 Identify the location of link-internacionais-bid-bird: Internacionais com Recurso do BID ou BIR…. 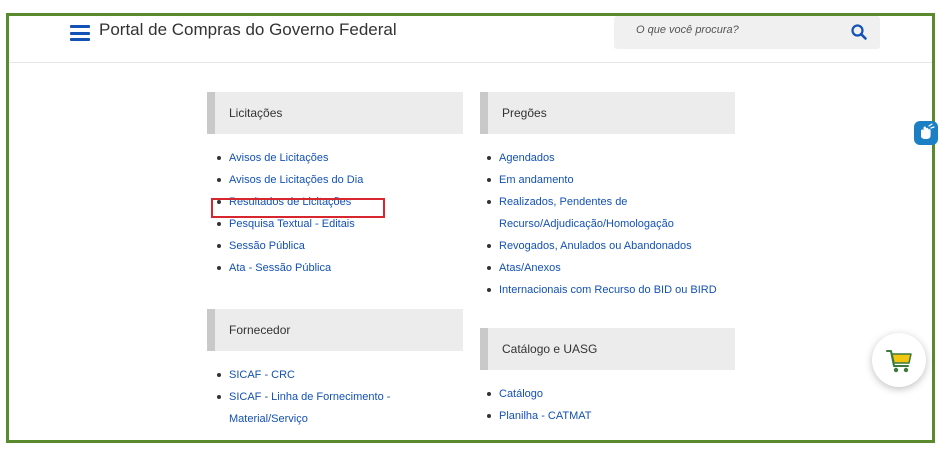
(608, 290).